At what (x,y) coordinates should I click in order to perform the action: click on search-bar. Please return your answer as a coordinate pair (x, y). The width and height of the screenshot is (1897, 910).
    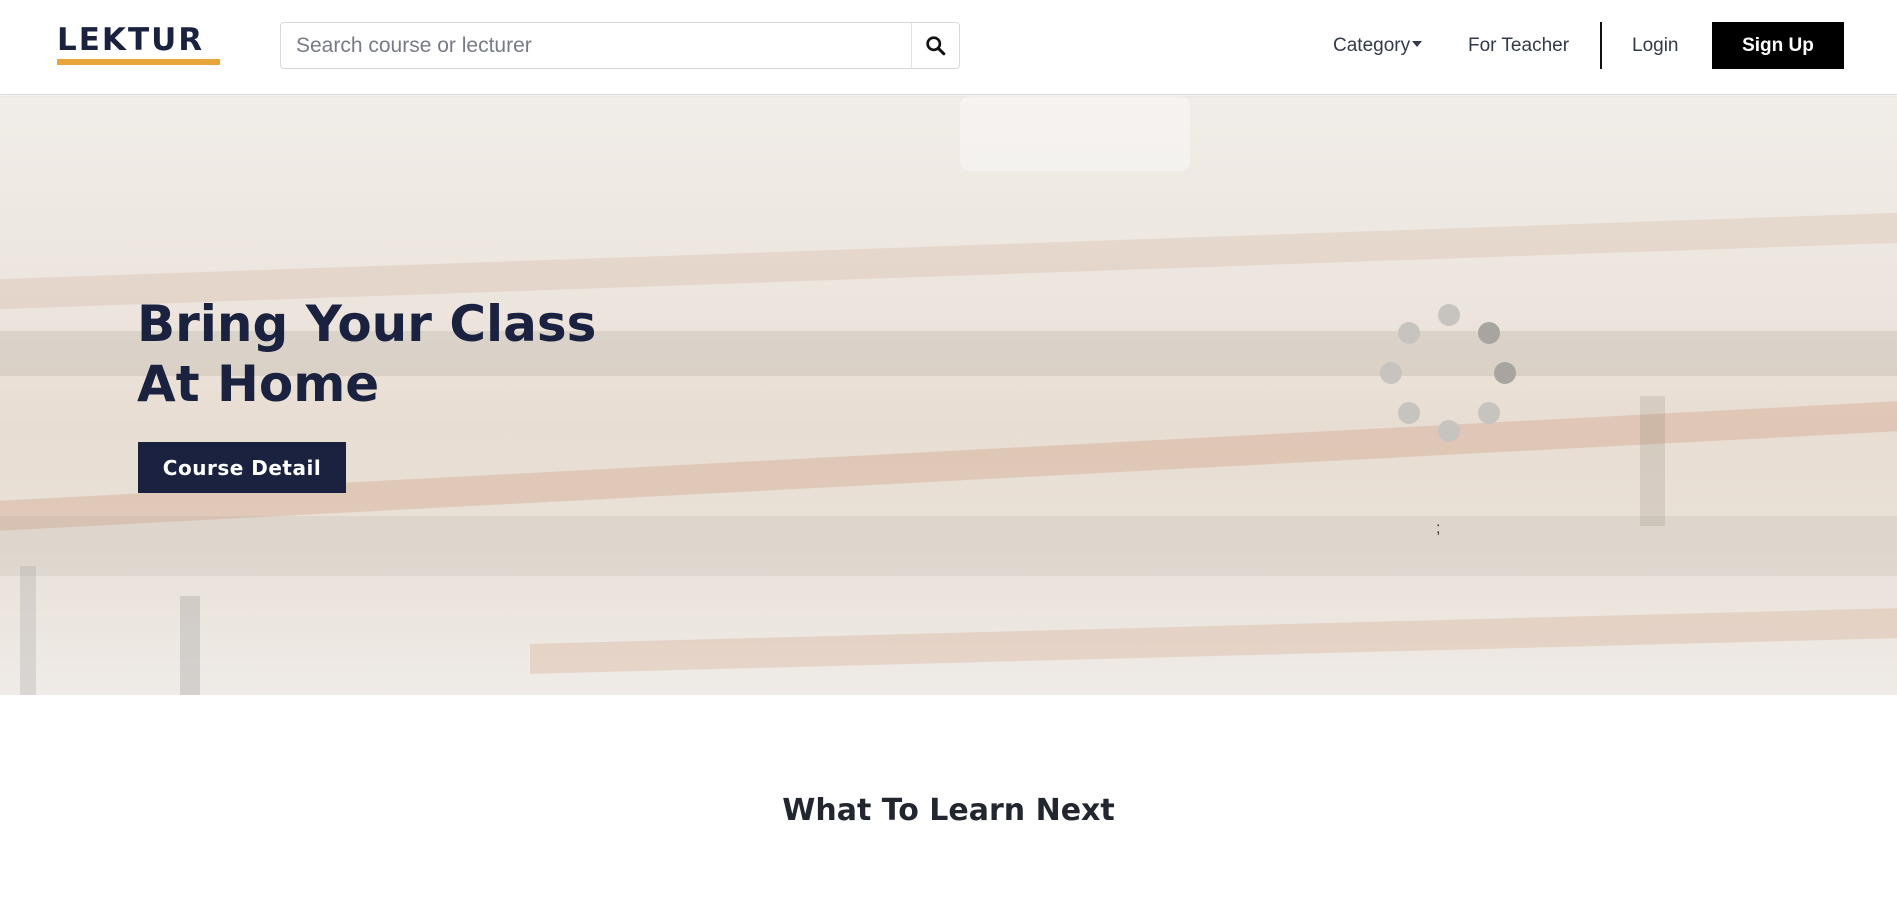
    Looking at the image, I should click on (620, 45).